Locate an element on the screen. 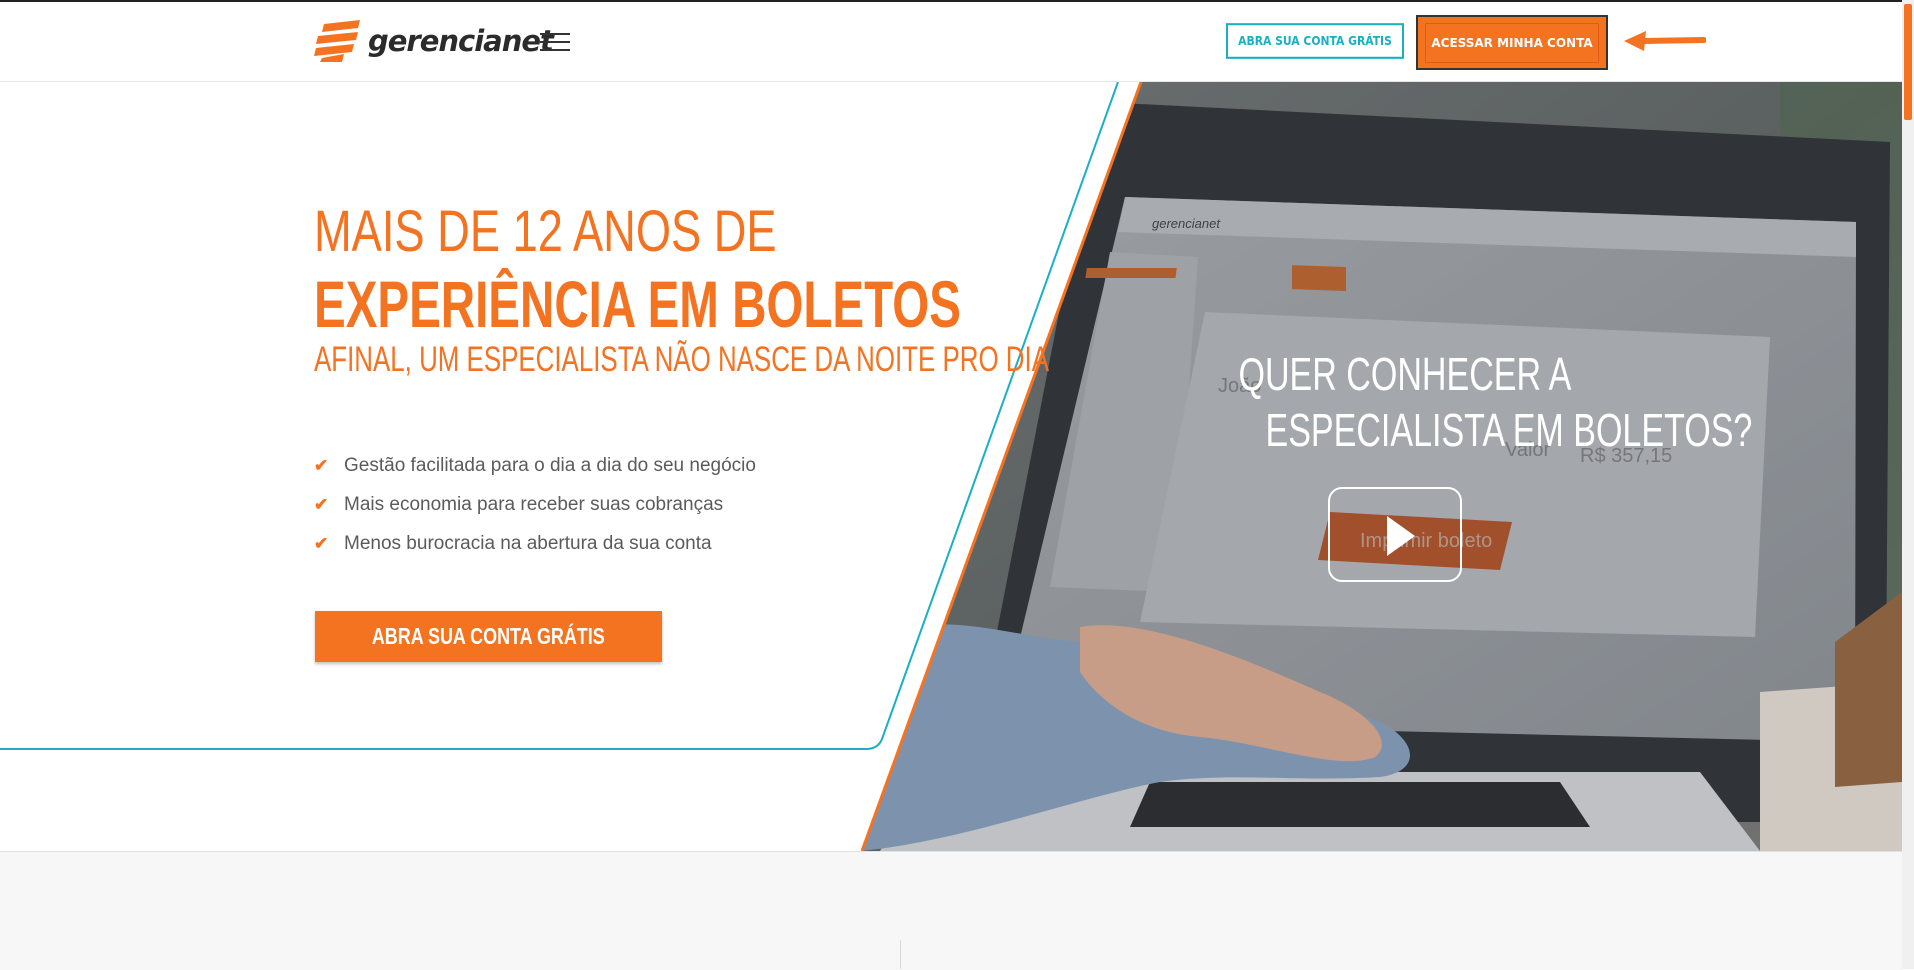 The height and width of the screenshot is (970, 1914). open-free-account-cta-button: ABRA SUA CONTA GRÁTIS is located at coordinates (488, 636).